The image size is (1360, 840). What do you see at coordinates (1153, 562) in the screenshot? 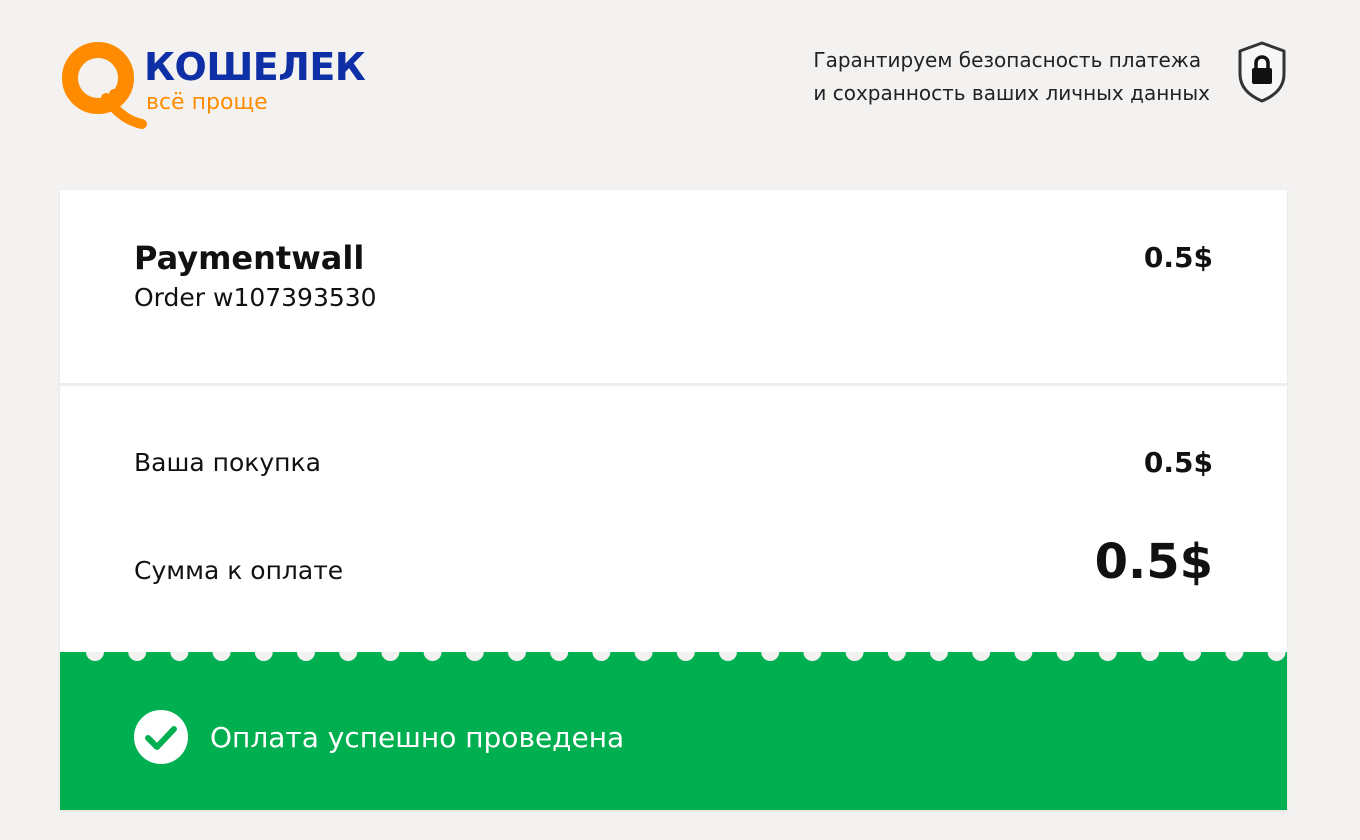
I see `total-value: 0.5$` at bounding box center [1153, 562].